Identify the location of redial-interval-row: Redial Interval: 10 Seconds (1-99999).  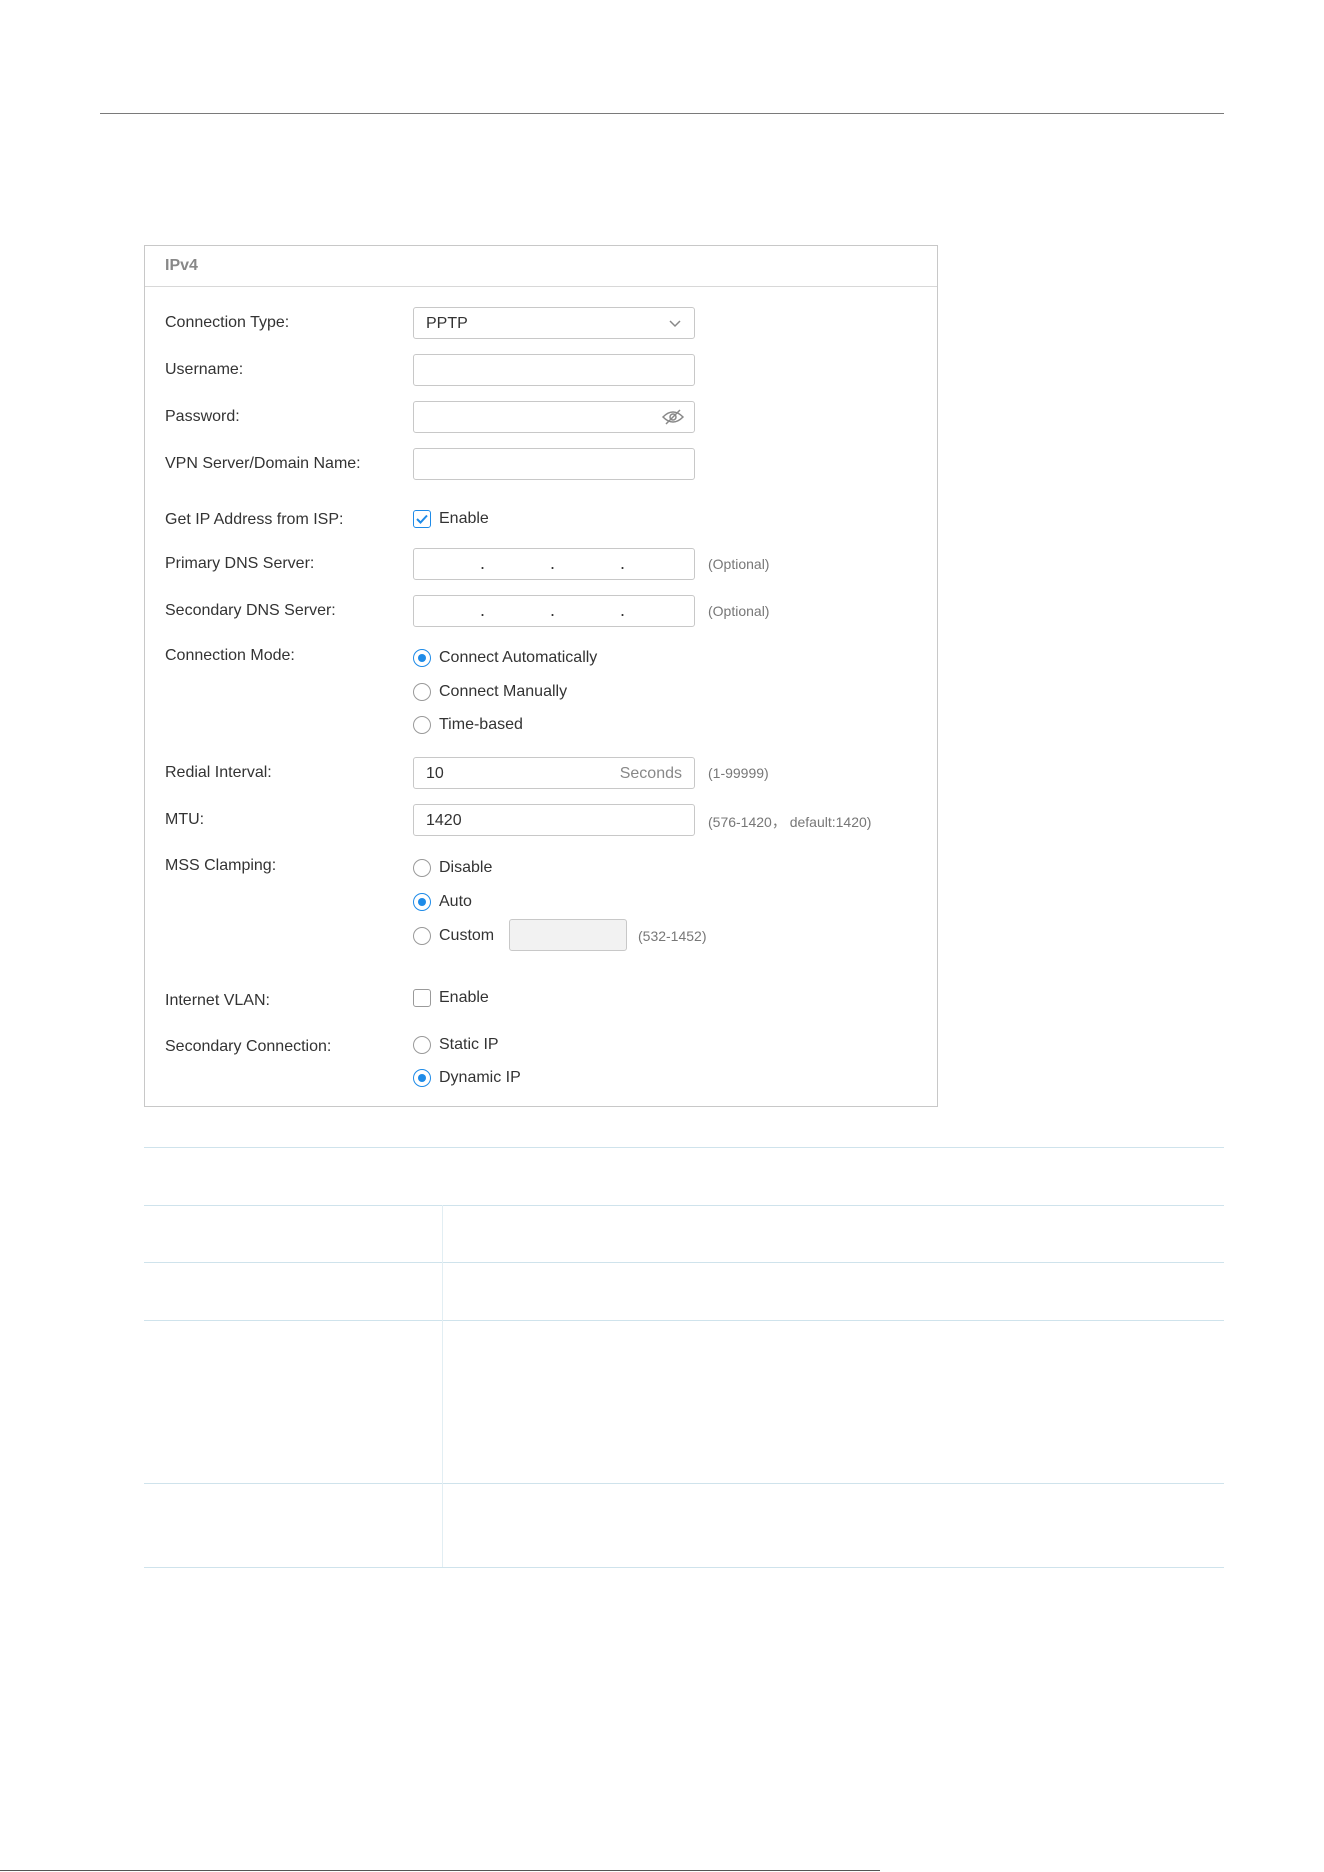
(541, 773).